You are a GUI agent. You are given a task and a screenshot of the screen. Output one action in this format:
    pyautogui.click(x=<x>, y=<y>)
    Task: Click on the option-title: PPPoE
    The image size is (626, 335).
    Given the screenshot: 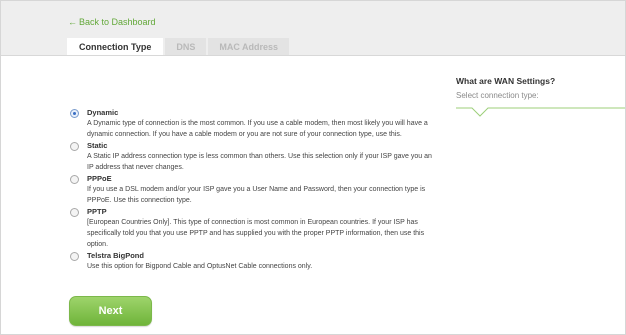 What is the action you would take?
    pyautogui.click(x=99, y=178)
    